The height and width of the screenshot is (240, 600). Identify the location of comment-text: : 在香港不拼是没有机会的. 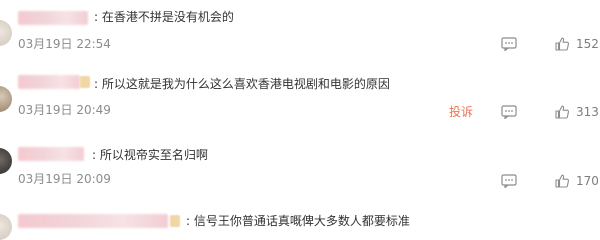
(164, 17).